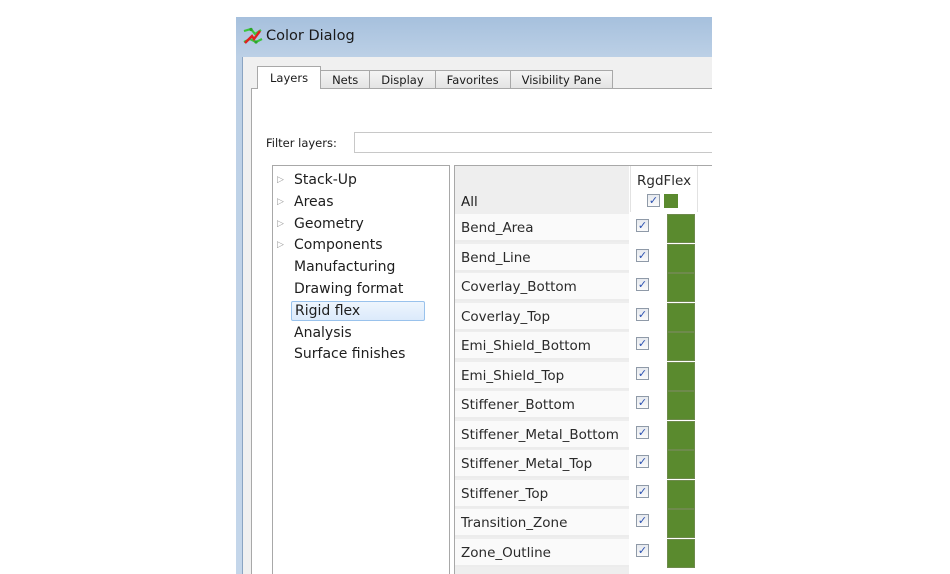  What do you see at coordinates (253, 35) in the screenshot?
I see `color-dialog-app-icon` at bounding box center [253, 35].